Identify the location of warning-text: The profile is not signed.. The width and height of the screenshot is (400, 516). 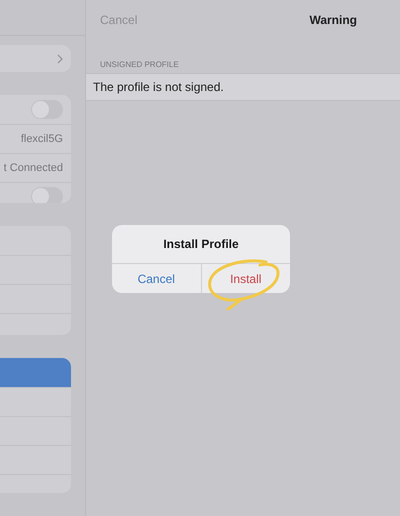
(243, 87).